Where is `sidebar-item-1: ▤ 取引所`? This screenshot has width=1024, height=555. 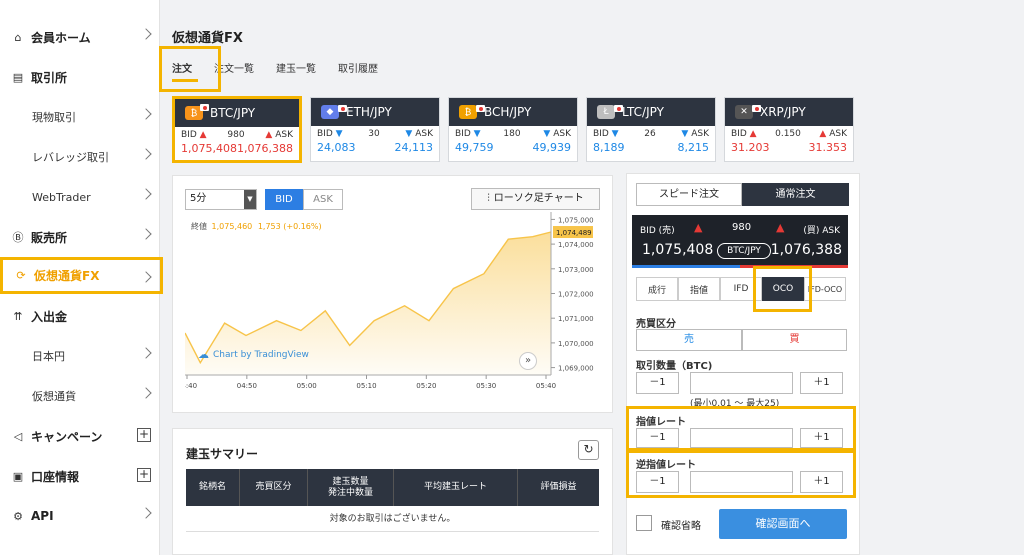 sidebar-item-1: ▤ 取引所 is located at coordinates (80, 77).